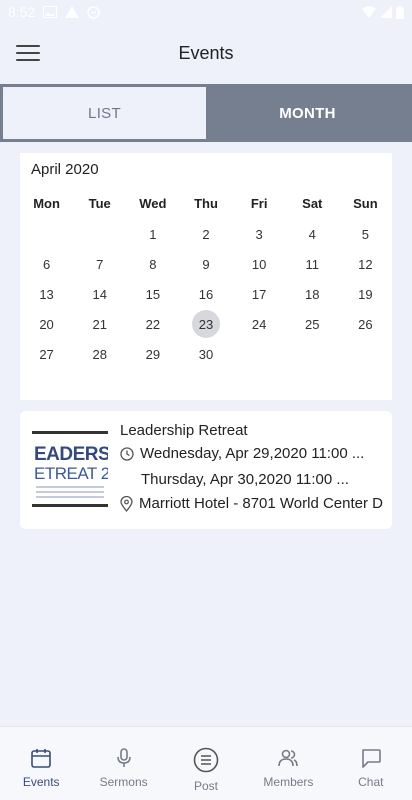 The width and height of the screenshot is (412, 800). Describe the element at coordinates (206, 786) in the screenshot. I see `nav-post-label: Post` at that location.